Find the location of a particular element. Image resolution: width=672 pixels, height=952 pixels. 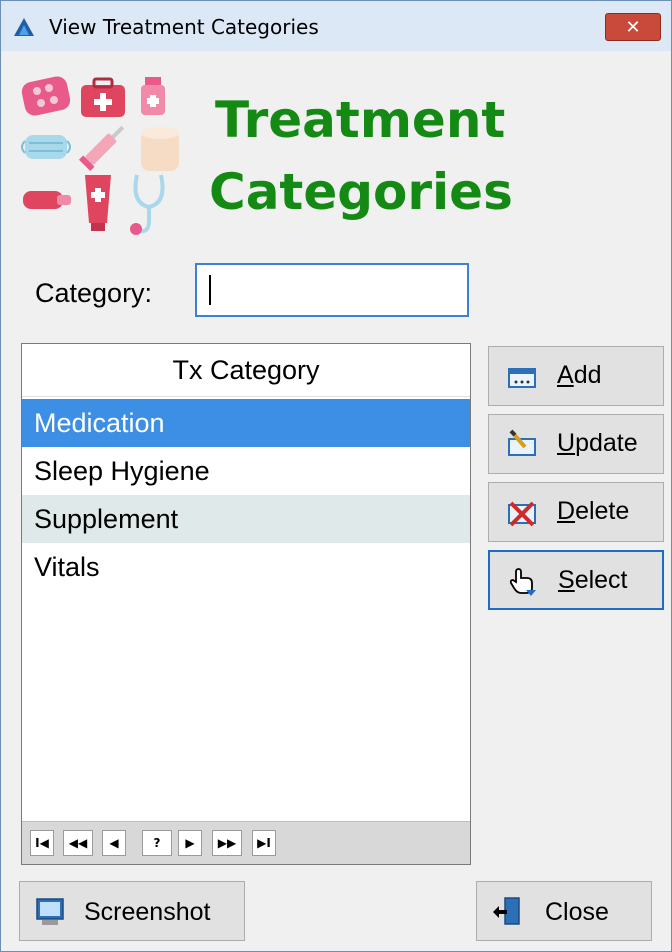

nav-refresh-button: ? is located at coordinates (157, 843).